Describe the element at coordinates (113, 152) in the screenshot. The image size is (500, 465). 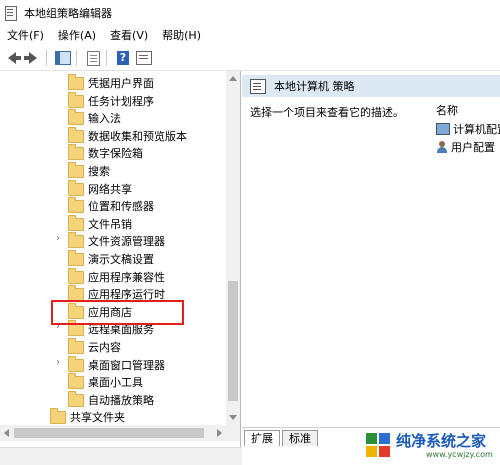
I see `tree-item: 数字保险箱` at that location.